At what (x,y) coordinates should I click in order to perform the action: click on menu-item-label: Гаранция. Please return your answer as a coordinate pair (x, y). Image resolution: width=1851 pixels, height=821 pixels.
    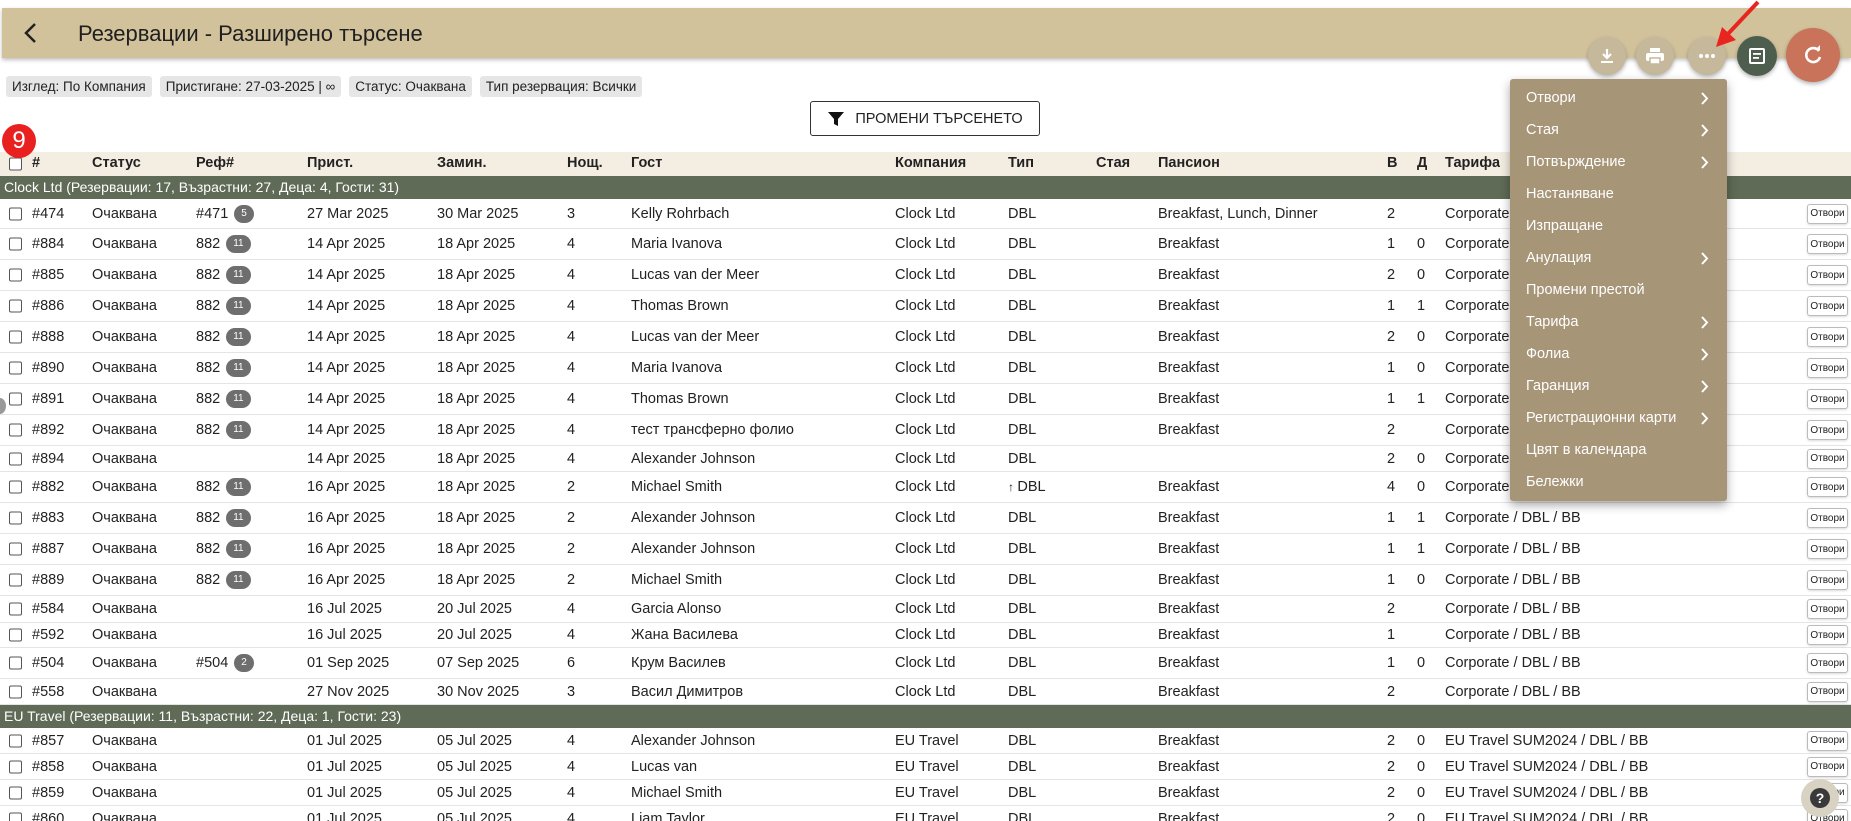
    Looking at the image, I should click on (1558, 386).